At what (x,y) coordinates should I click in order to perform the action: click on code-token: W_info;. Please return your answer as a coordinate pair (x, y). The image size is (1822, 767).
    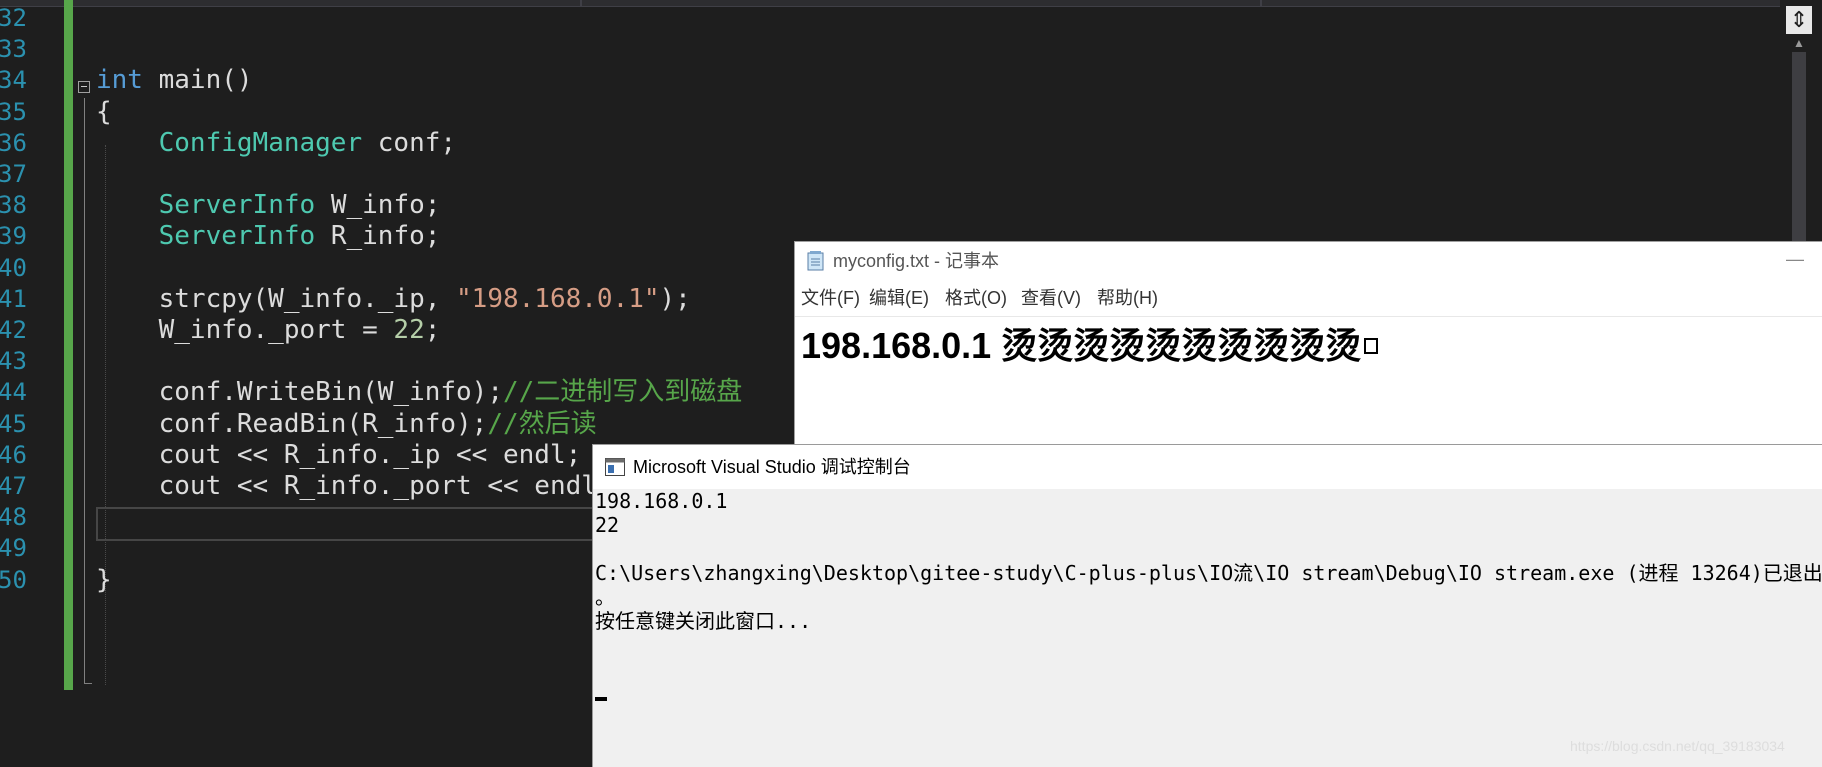
    Looking at the image, I should click on (378, 205).